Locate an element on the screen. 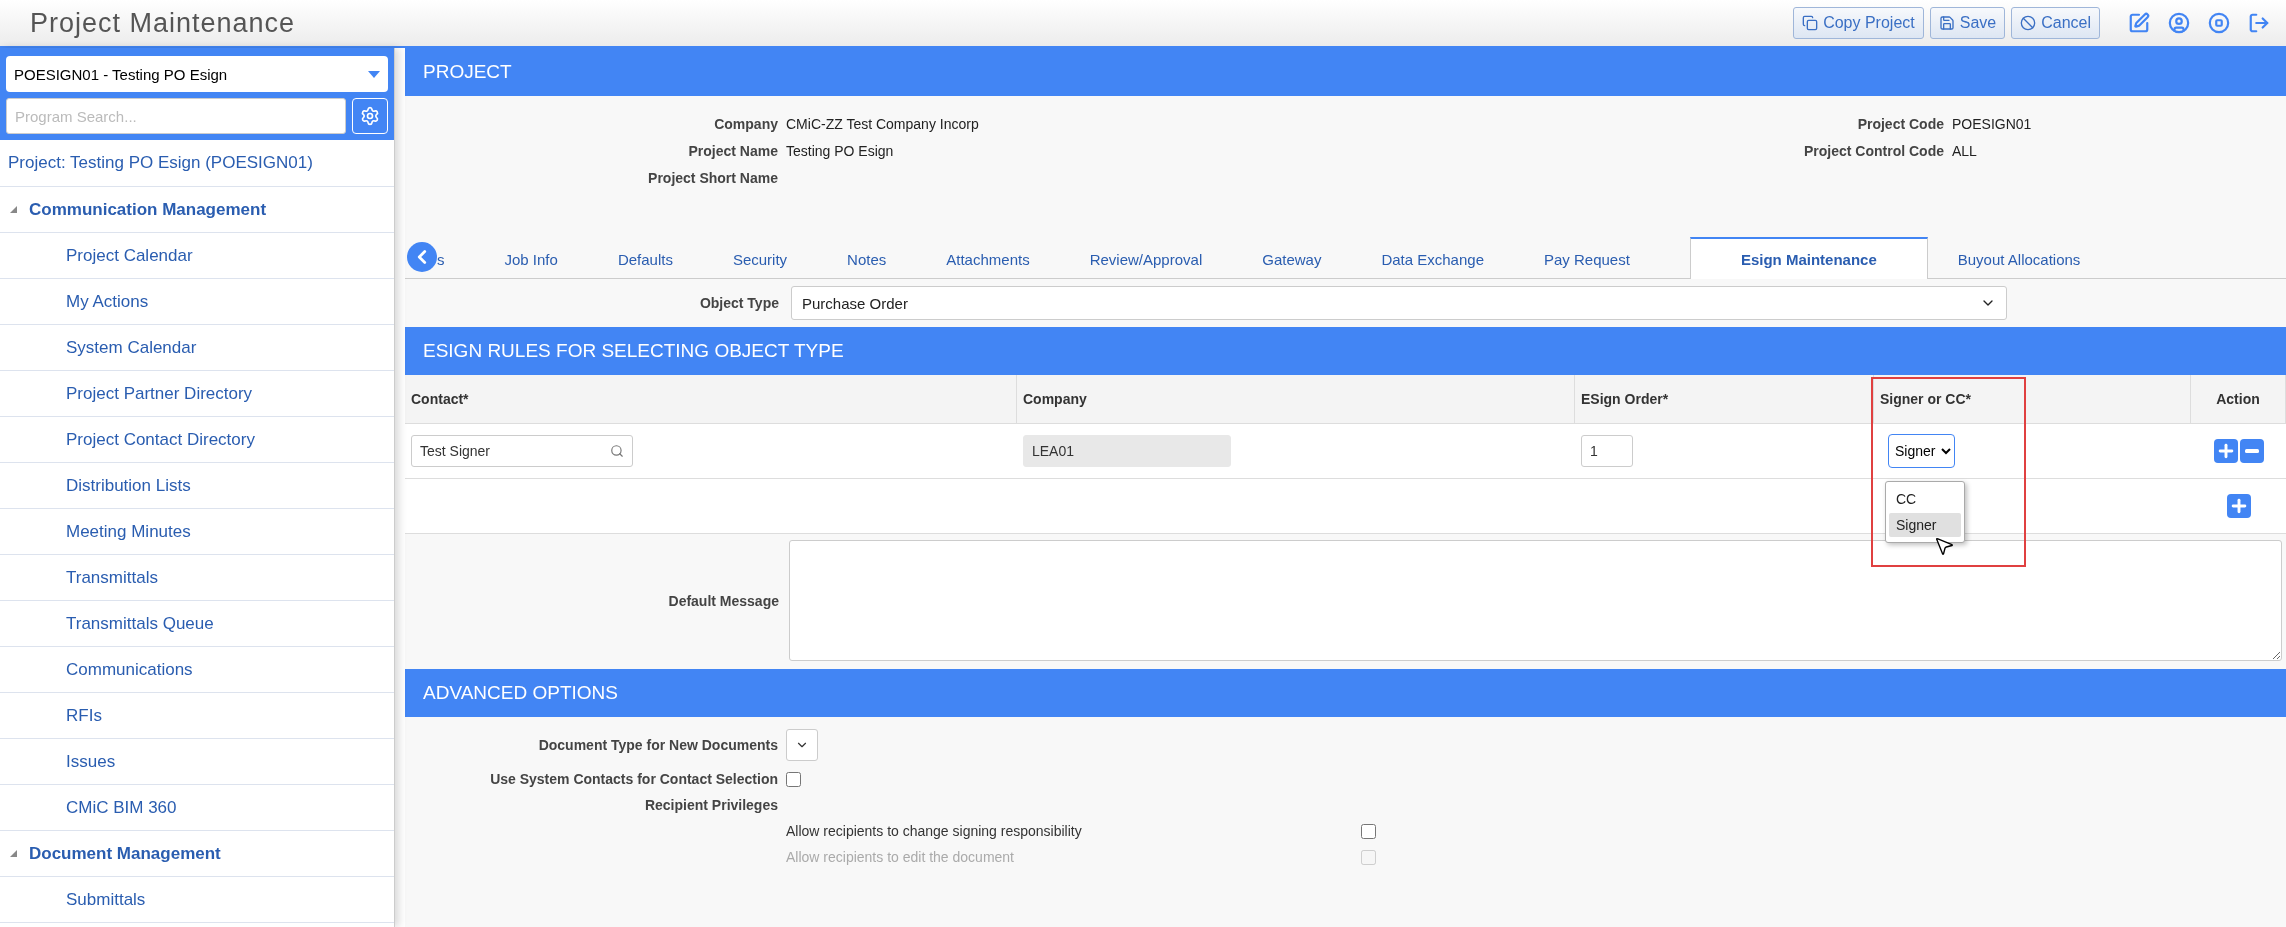 This screenshot has width=2286, height=927. nav-item: Project Contact Directory is located at coordinates (197, 440).